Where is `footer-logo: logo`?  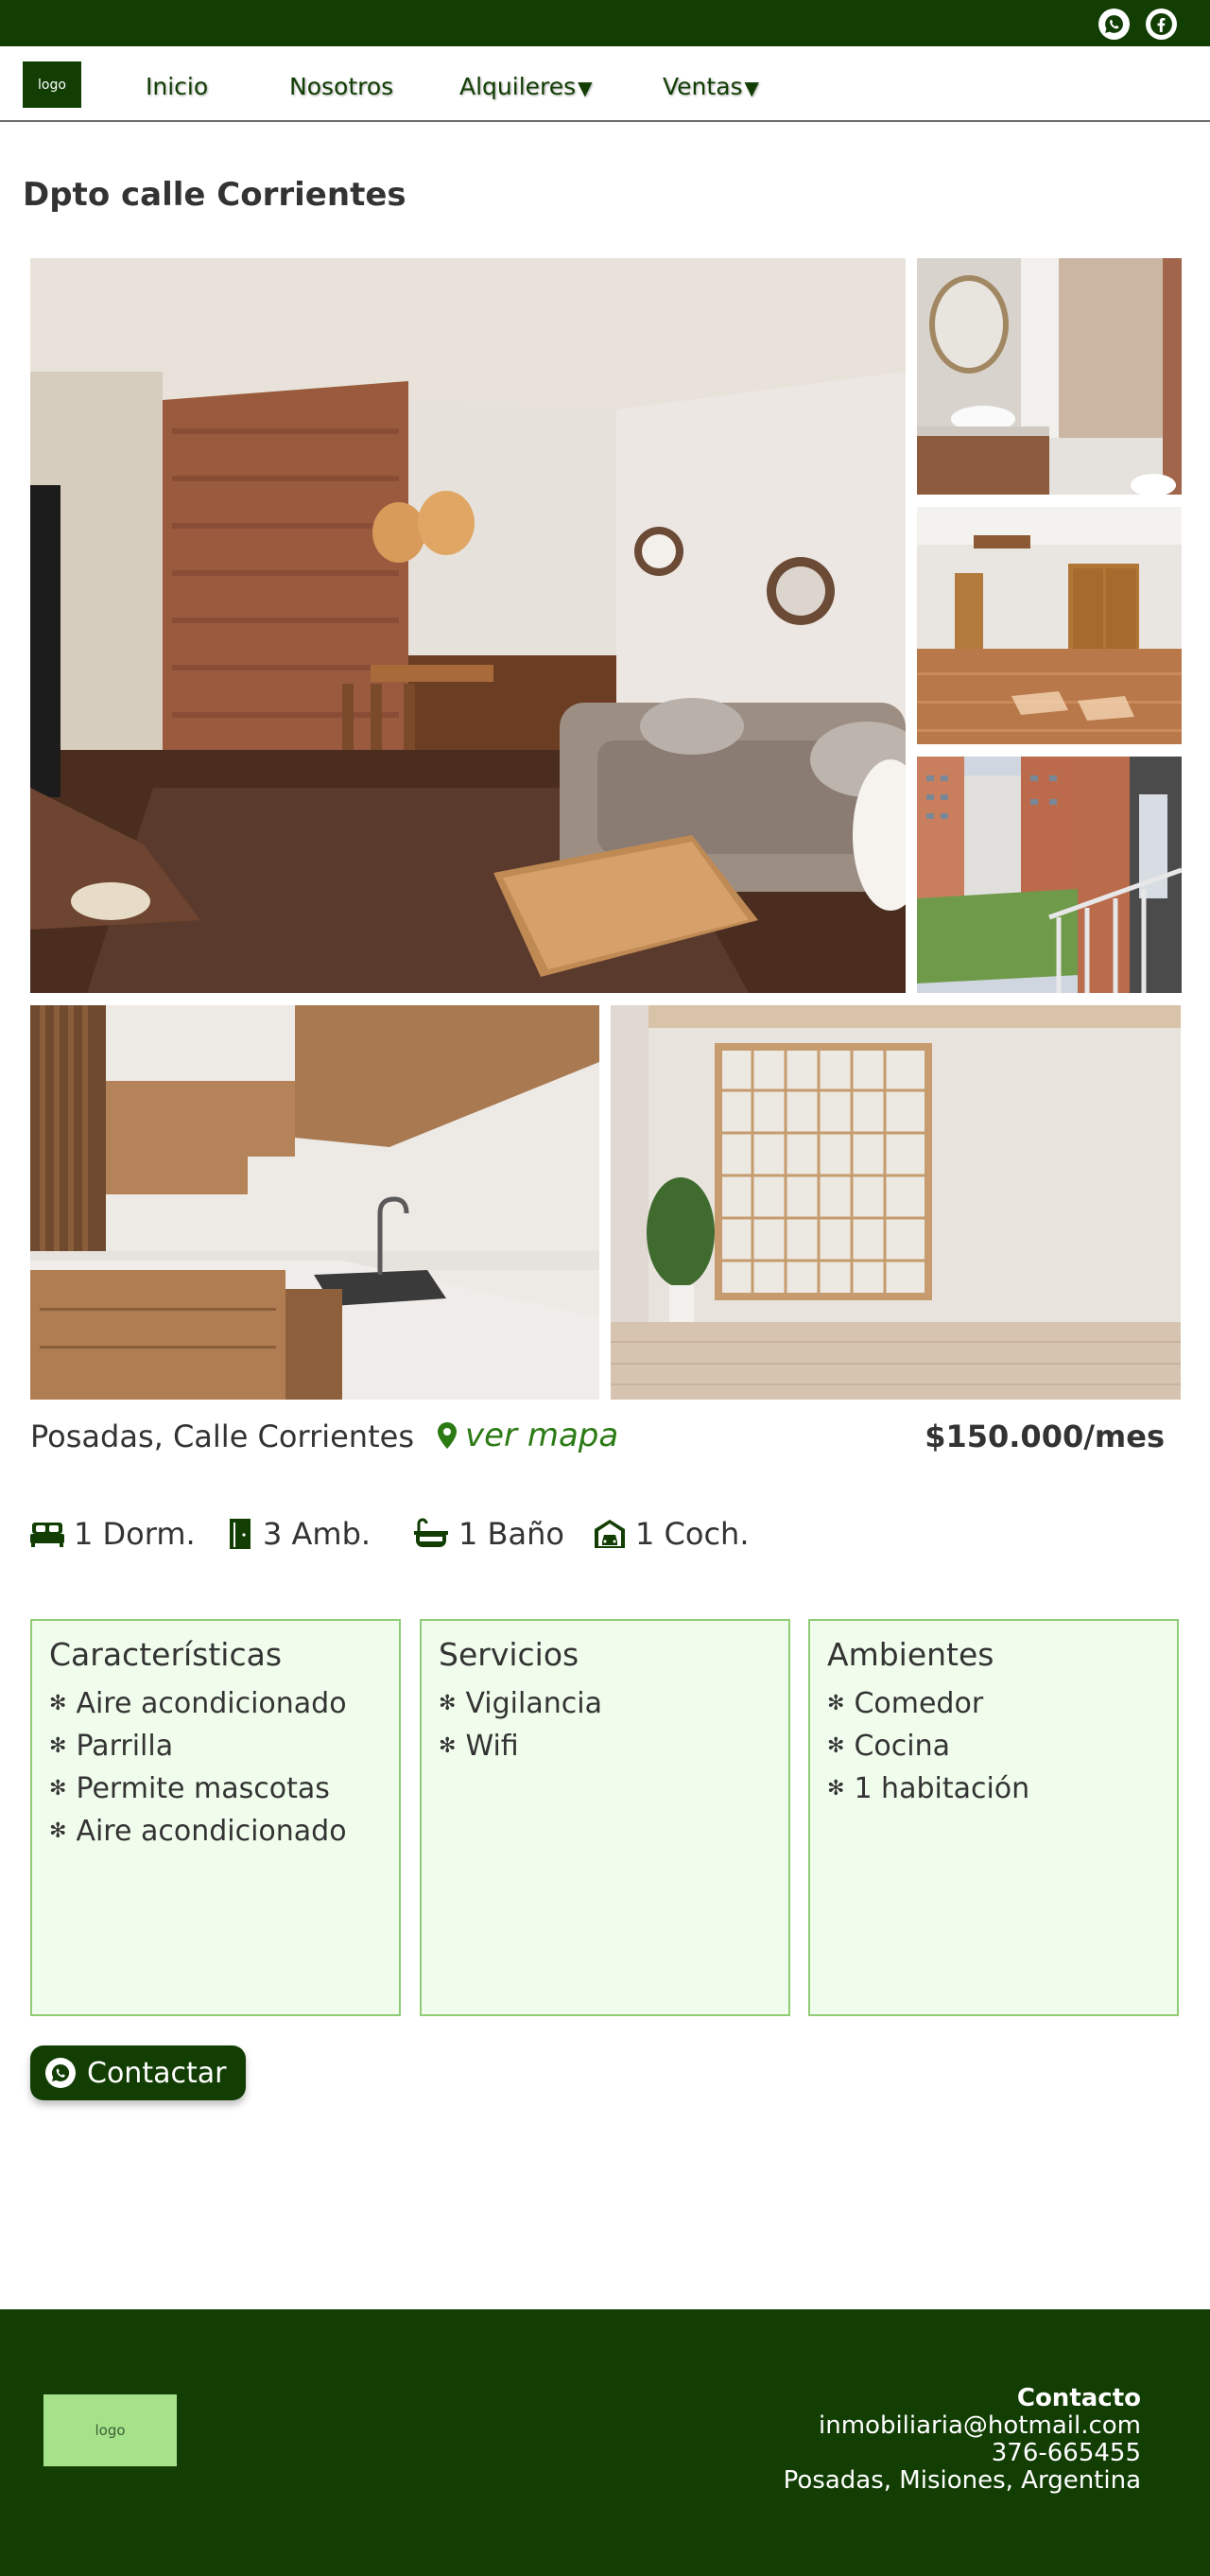
footer-logo: logo is located at coordinates (110, 2430).